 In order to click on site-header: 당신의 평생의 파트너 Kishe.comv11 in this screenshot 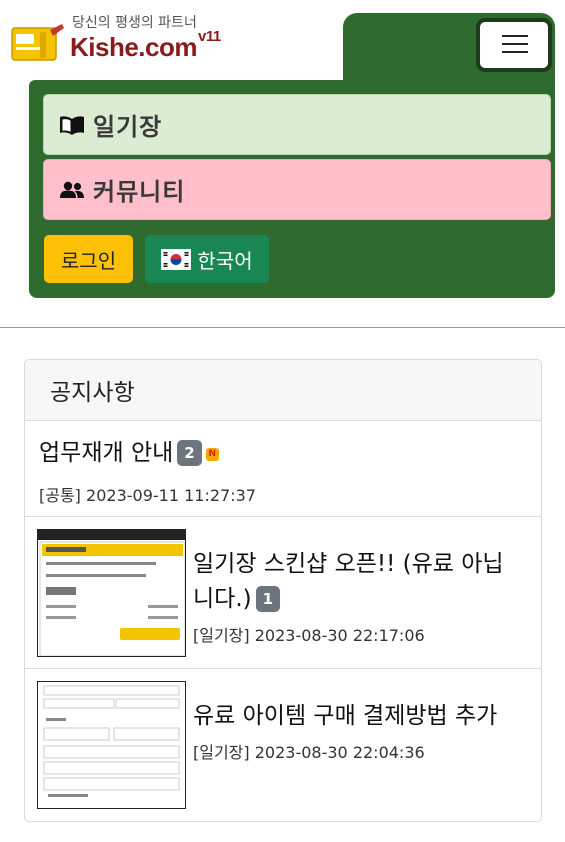, I will do `click(282, 46)`.